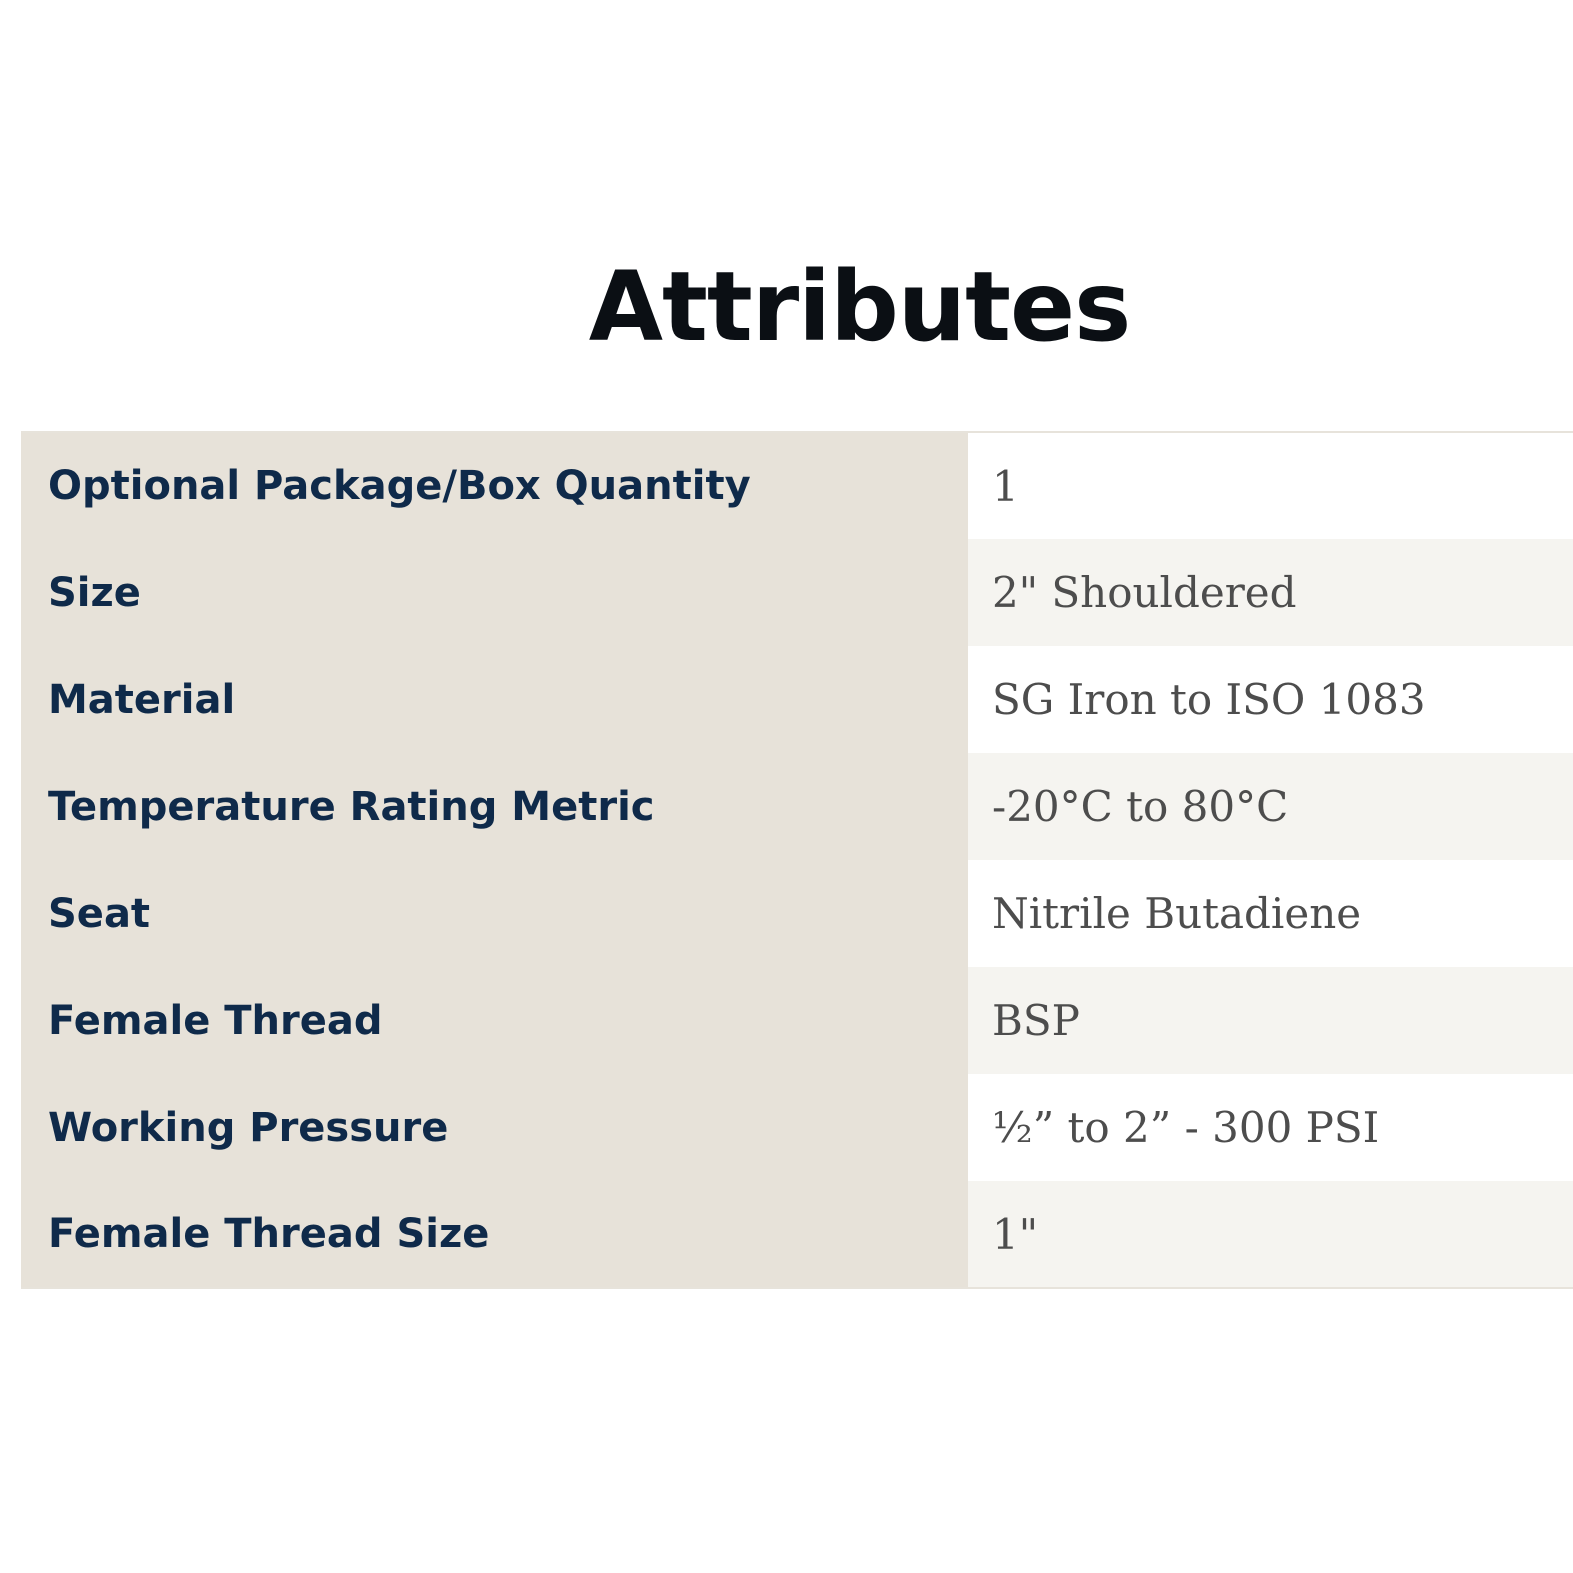  What do you see at coordinates (1270, 485) in the screenshot?
I see `attribute-value: 1` at bounding box center [1270, 485].